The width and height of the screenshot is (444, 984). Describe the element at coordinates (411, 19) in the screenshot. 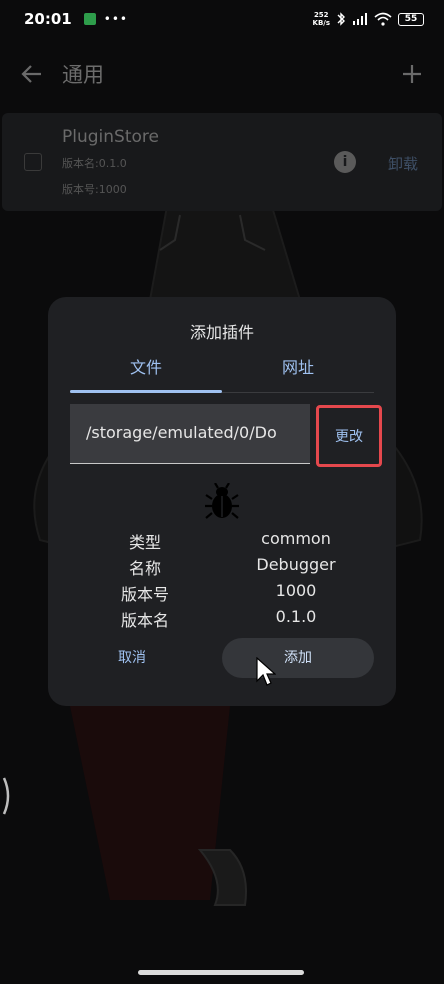

I see `battery-indicator: 55` at that location.